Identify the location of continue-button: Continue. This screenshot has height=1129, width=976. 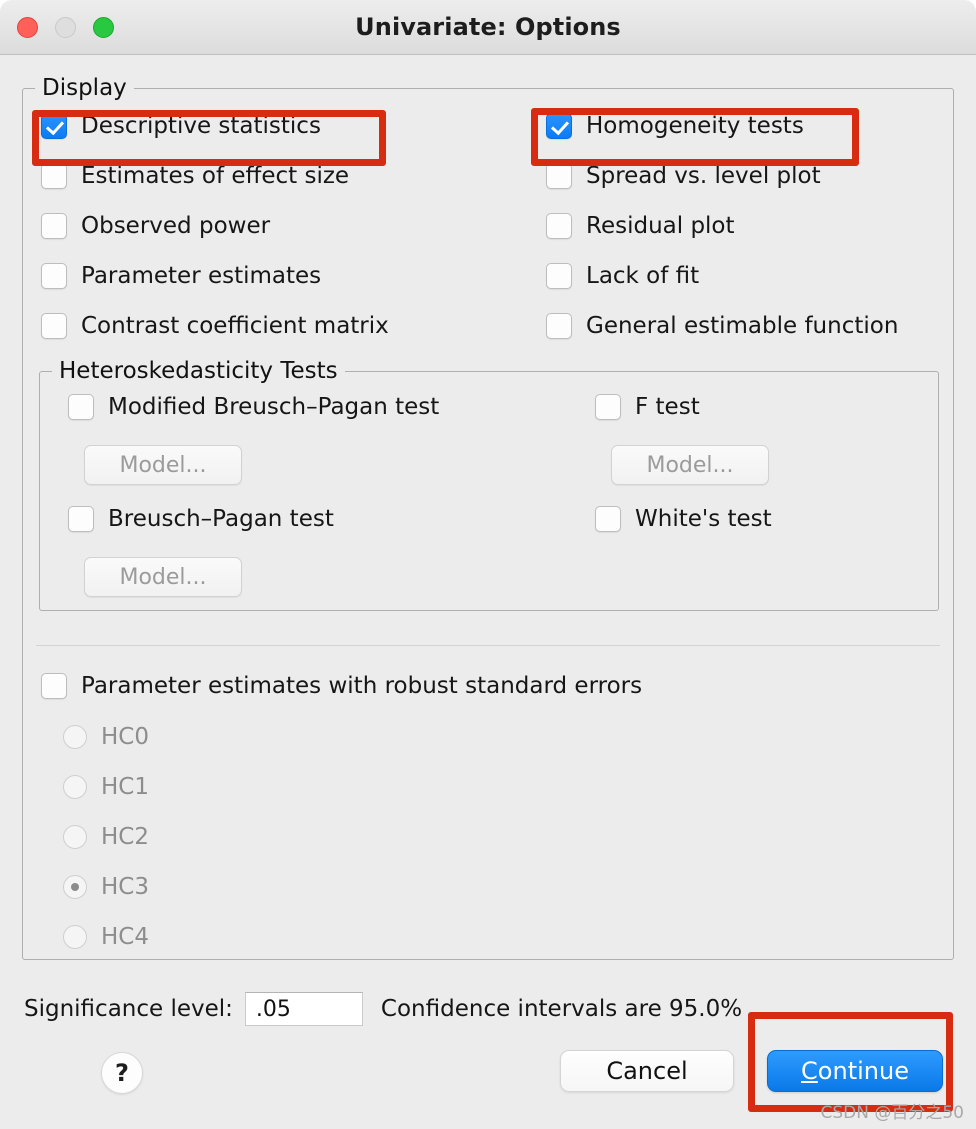
(855, 1071).